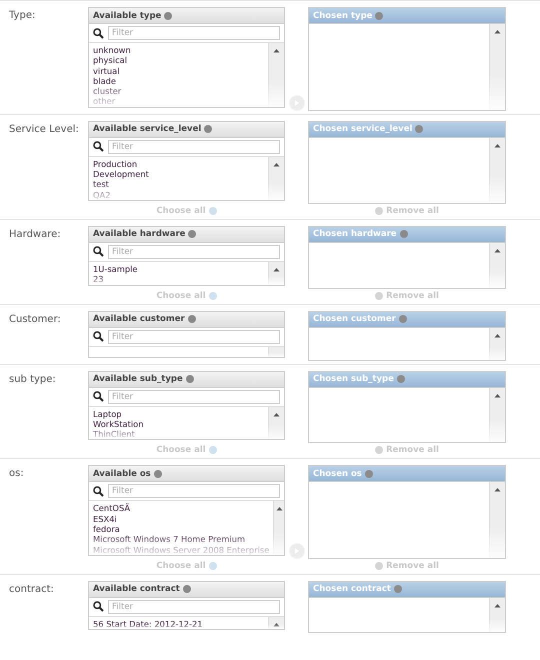 This screenshot has width=540, height=660. I want to click on field-label: Service Level:, so click(44, 128).